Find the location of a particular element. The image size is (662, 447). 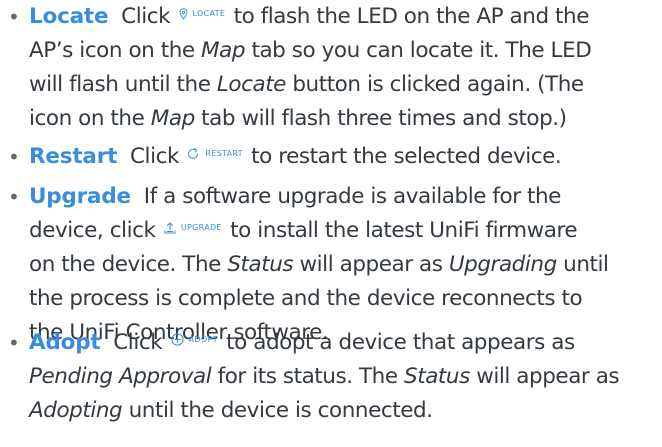

upload-icon is located at coordinates (170, 227).